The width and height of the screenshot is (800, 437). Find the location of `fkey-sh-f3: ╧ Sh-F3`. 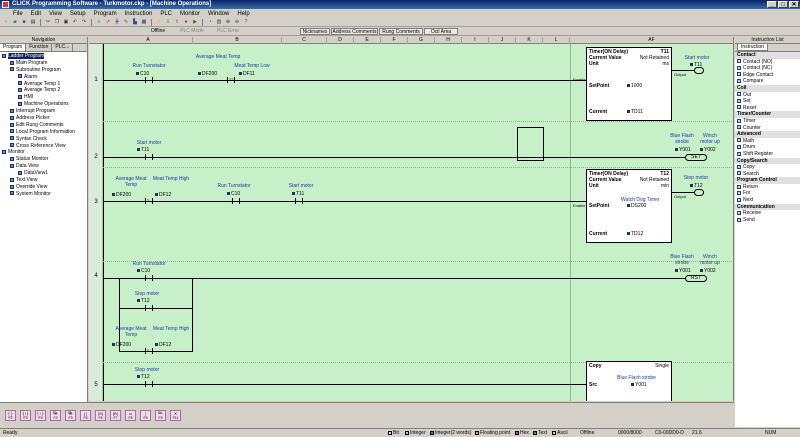

fkey-sh-f3: ╧ Sh-F3 is located at coordinates (70, 415).